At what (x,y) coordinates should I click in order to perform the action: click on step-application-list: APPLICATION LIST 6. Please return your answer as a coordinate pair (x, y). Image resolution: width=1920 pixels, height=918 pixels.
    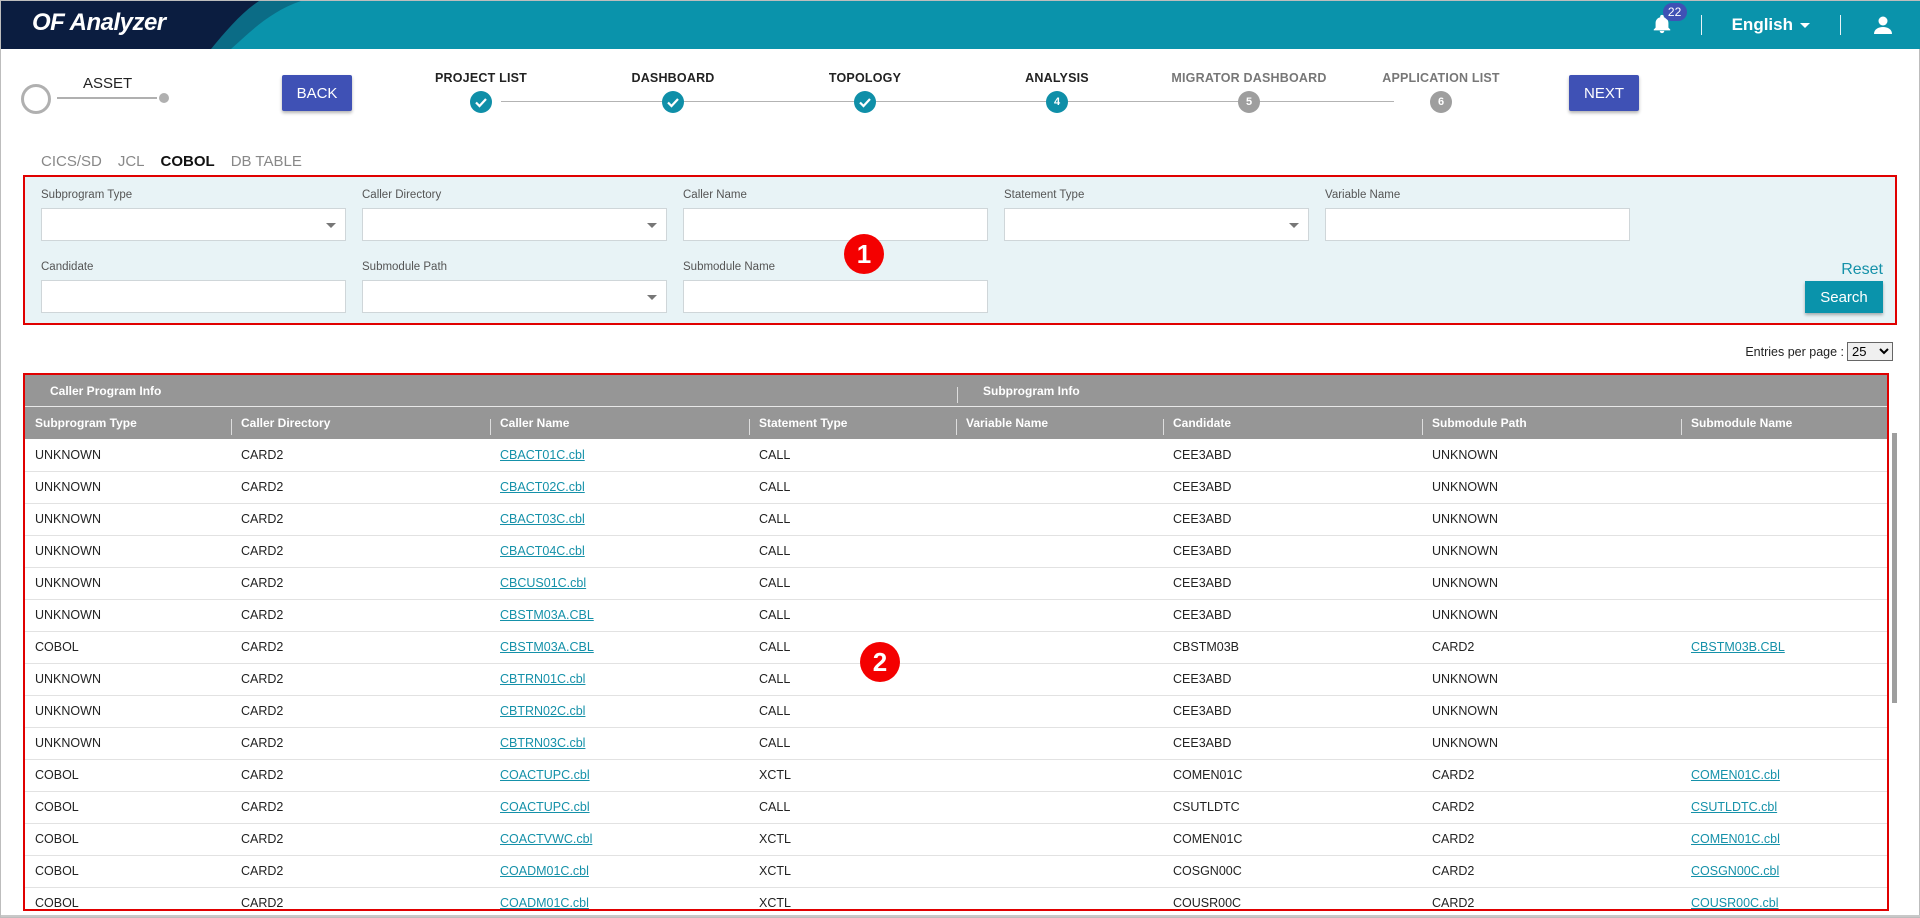
    Looking at the image, I should click on (1441, 92).